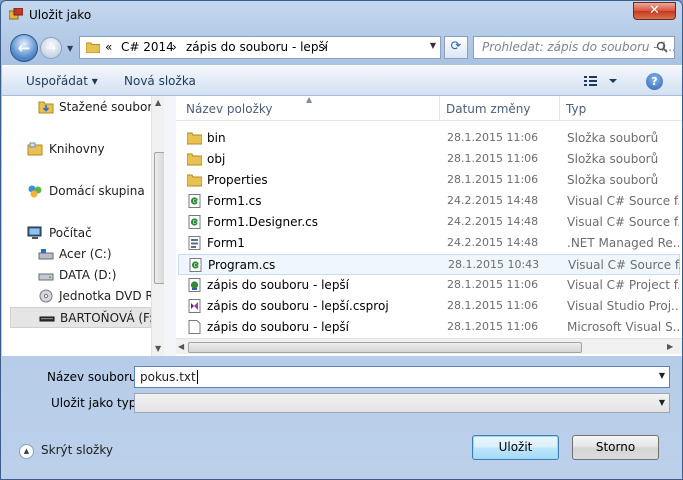 This screenshot has width=683, height=480. Describe the element at coordinates (147, 47) in the screenshot. I see `breadcrumb-csharp-2014: C# 2014` at that location.